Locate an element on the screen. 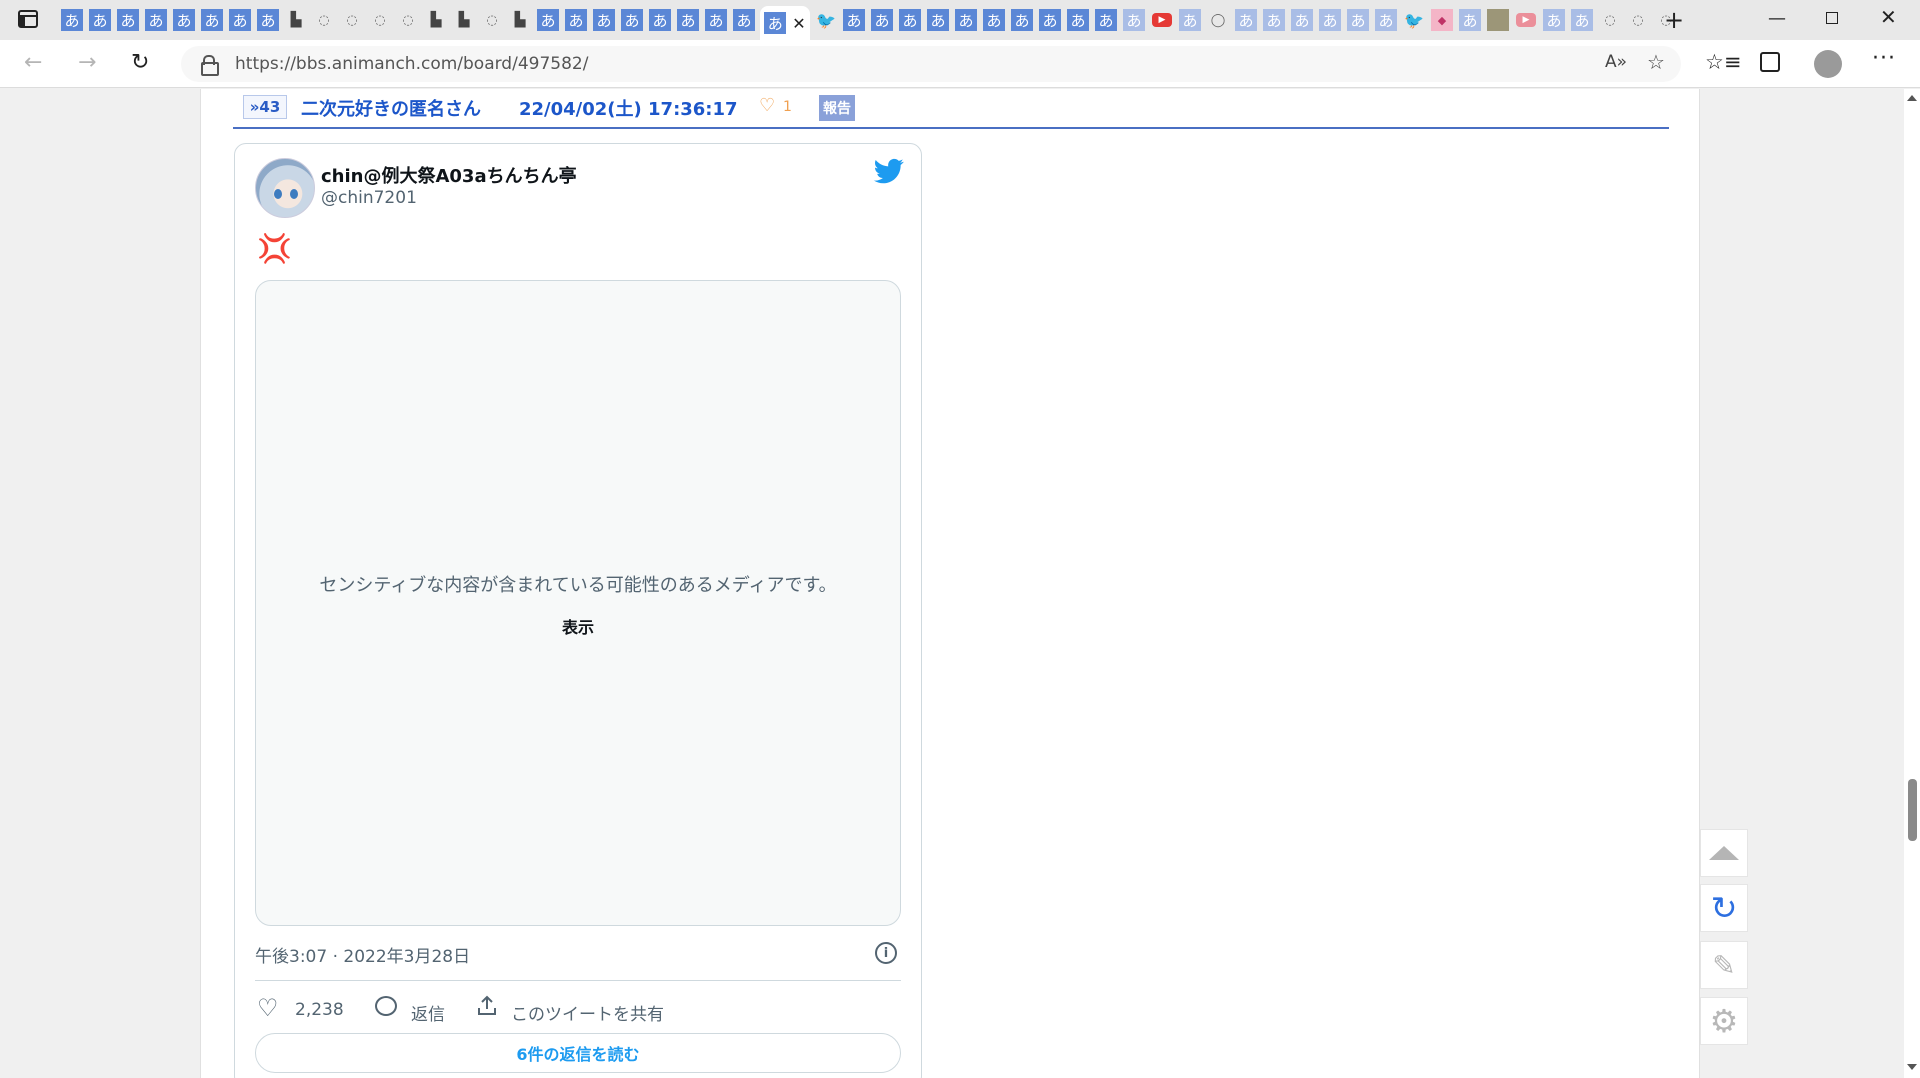 The image size is (1920, 1078). scroll-down-icon is located at coordinates (1912, 1067).